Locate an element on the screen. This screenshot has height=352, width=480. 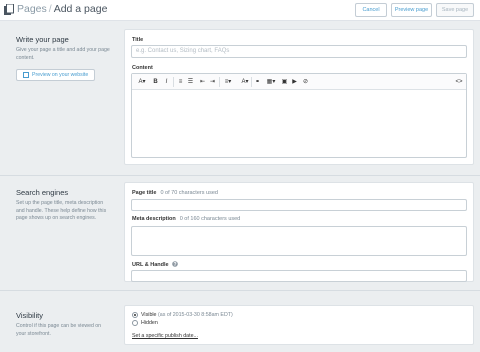
visible-radio is located at coordinates (135, 315).